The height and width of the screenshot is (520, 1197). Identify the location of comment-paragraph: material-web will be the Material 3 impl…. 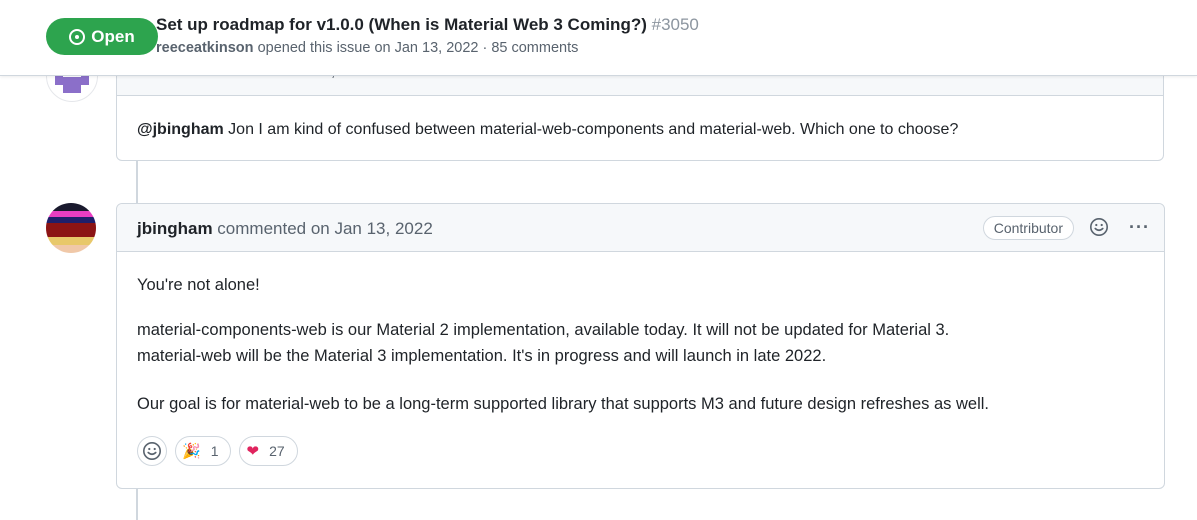
(482, 356).